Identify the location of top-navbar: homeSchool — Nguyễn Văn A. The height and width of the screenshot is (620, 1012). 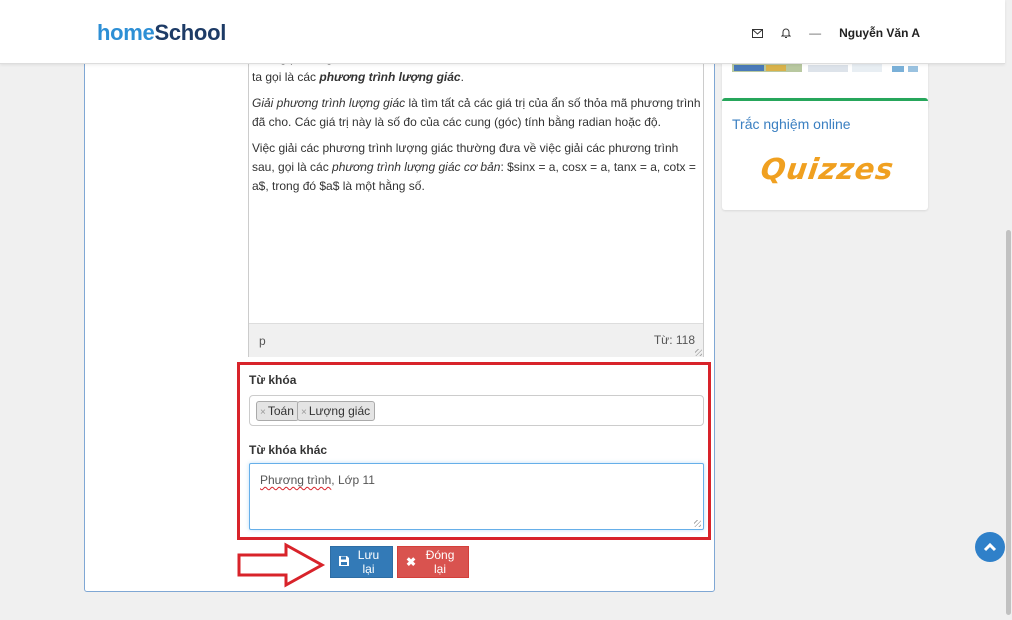
(502, 32).